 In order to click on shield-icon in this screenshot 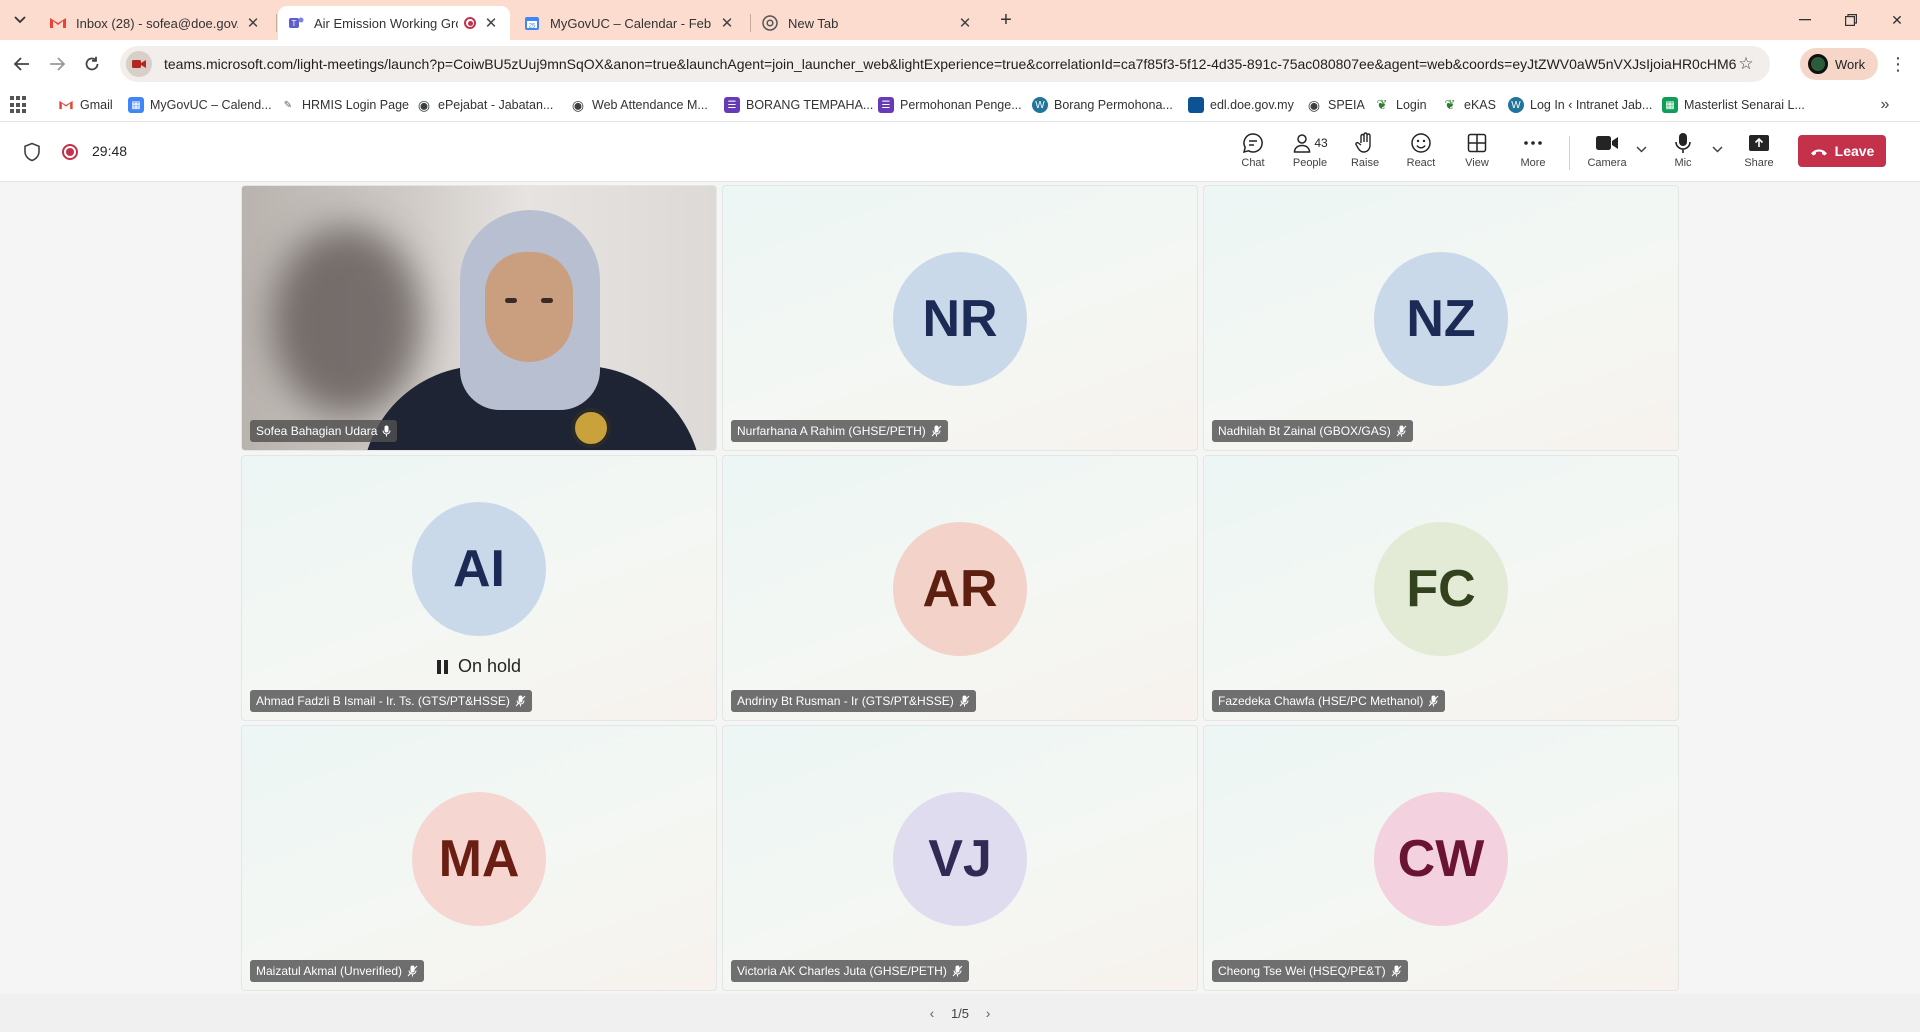, I will do `click(32, 152)`.